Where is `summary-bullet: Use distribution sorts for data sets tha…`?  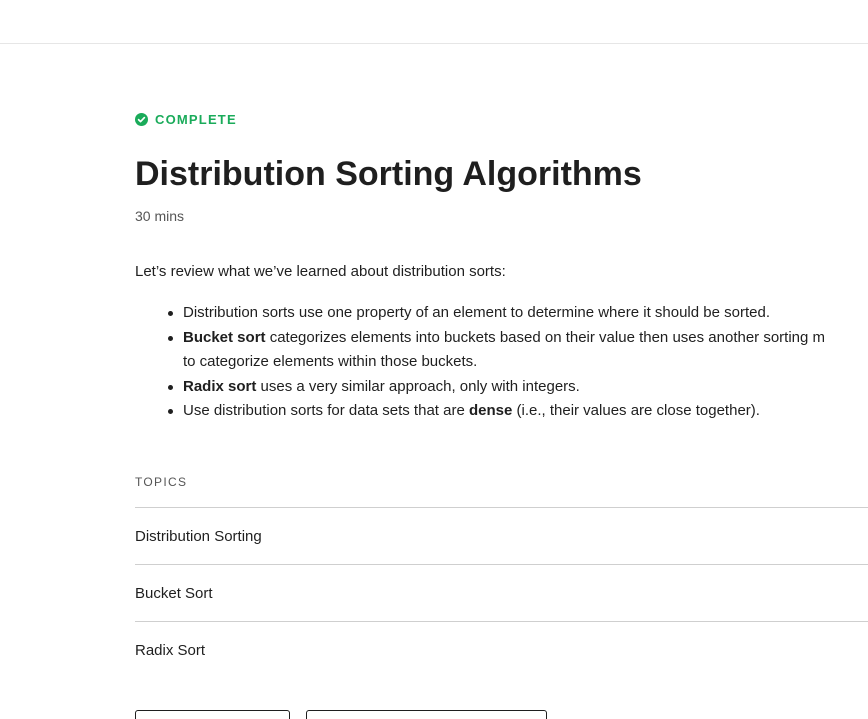 summary-bullet: Use distribution sorts for data sets tha… is located at coordinates (518, 411).